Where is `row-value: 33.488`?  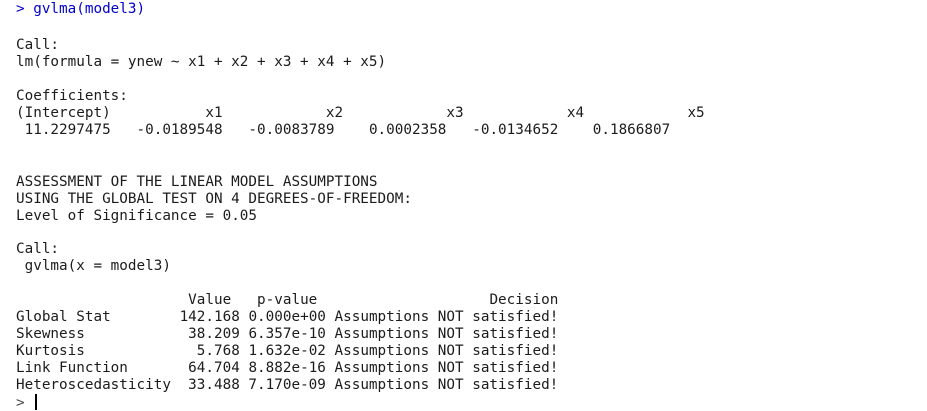
row-value: 33.488 is located at coordinates (214, 385).